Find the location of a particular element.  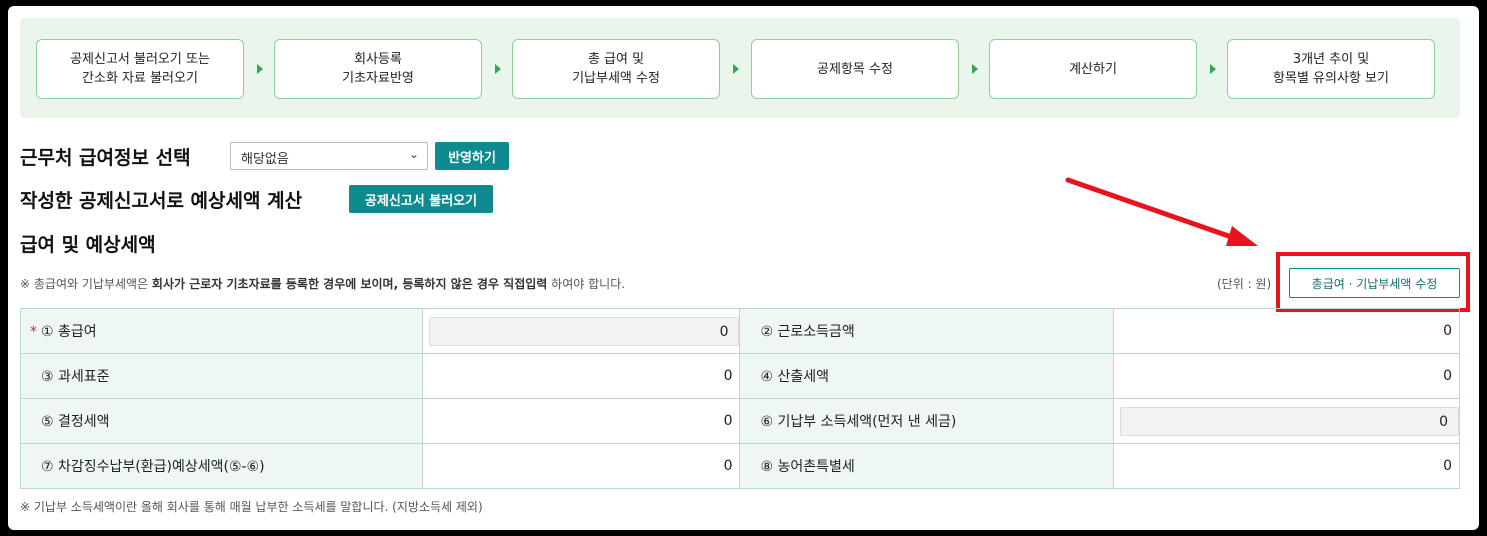

red-arrow-icon is located at coordinates (1161, 211).